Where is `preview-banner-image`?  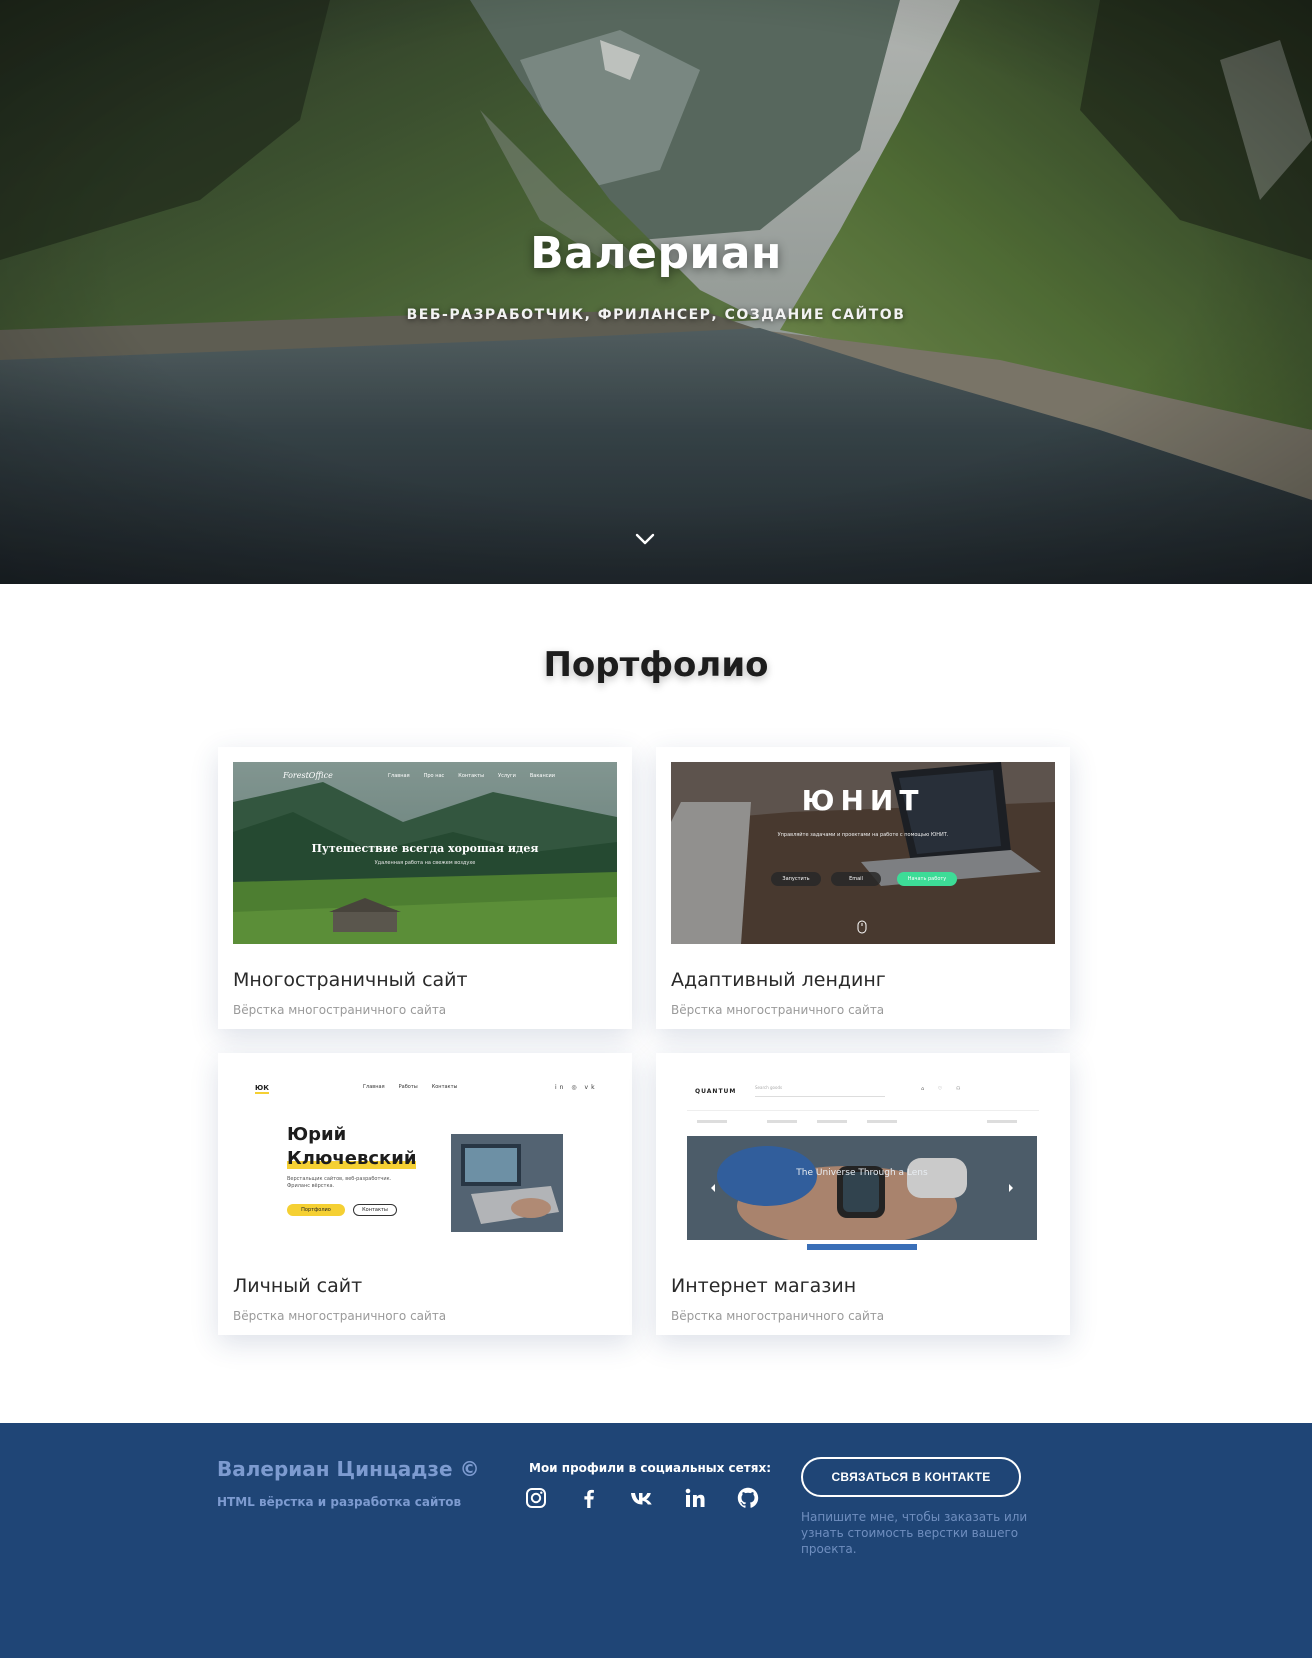 preview-banner-image is located at coordinates (862, 1188).